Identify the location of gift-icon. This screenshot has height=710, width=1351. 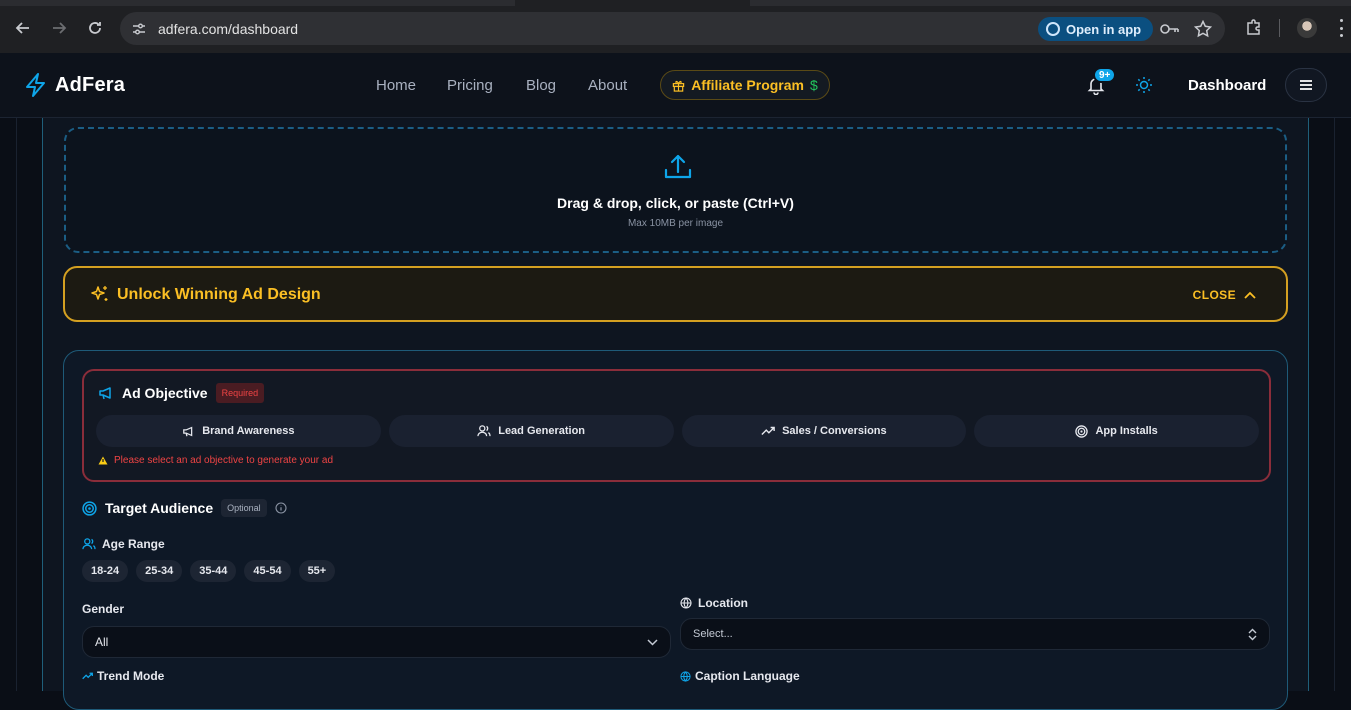
(678, 86).